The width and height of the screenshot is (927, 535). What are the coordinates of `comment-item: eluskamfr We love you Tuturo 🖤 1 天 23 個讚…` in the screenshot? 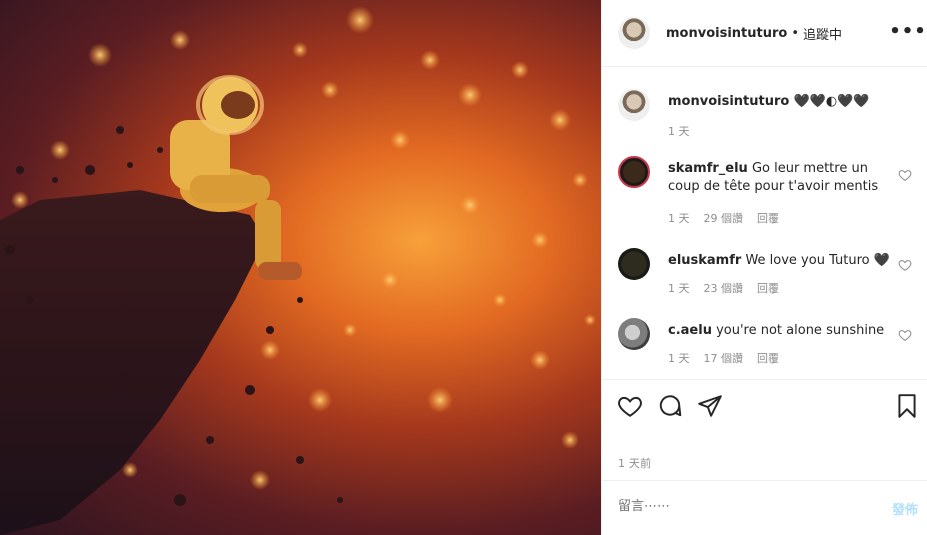 It's located at (768, 273).